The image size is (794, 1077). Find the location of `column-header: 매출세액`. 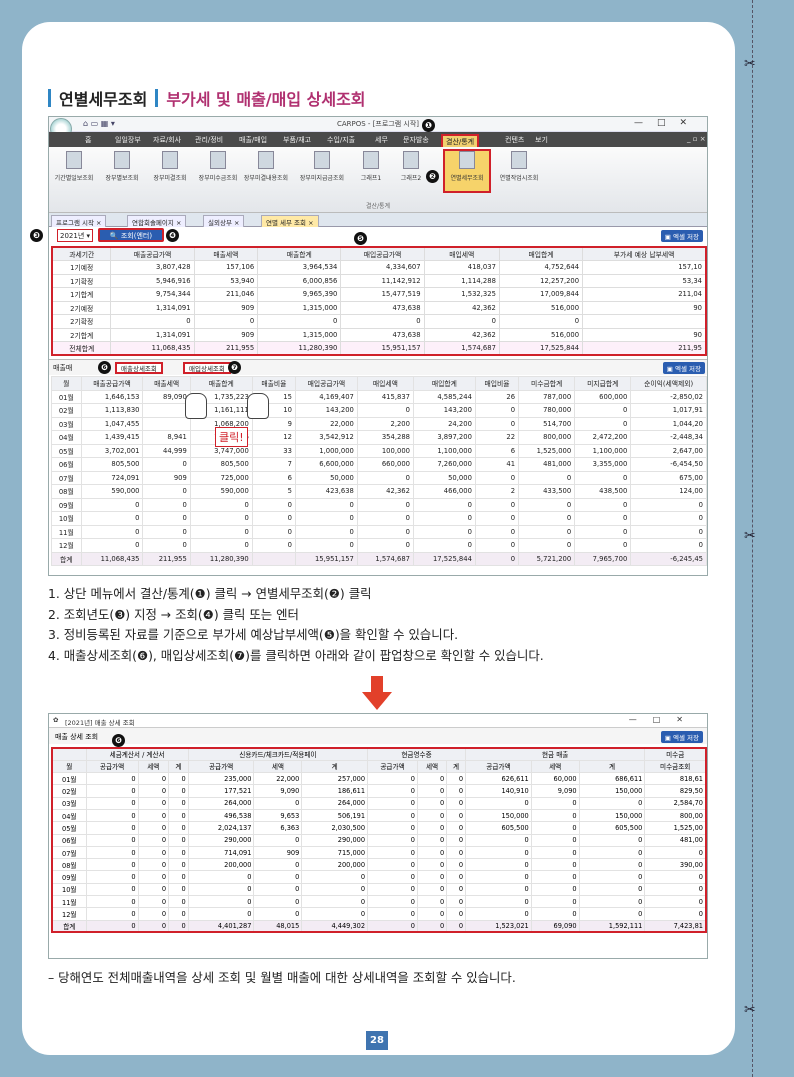

column-header: 매출세액 is located at coordinates (166, 383).